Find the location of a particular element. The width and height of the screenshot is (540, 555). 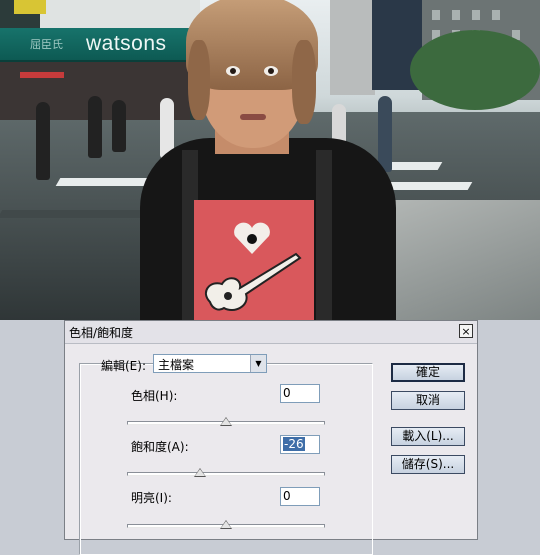

edit-label: 編輯(E): is located at coordinates (123, 366).